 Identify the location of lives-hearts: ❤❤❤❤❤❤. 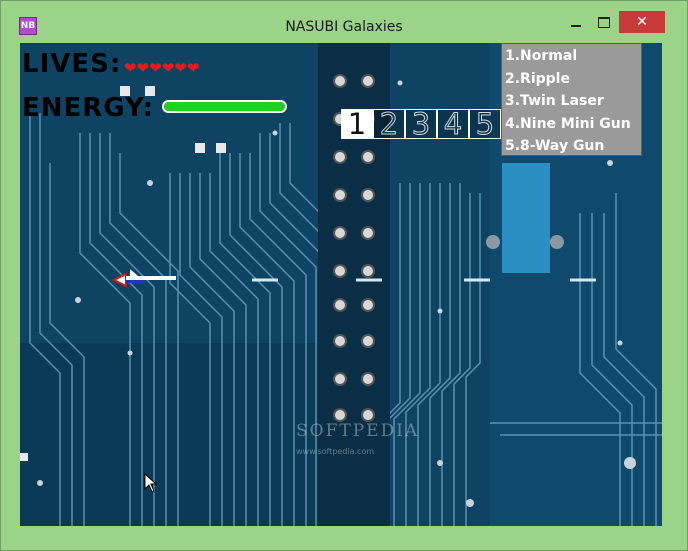
(161, 68).